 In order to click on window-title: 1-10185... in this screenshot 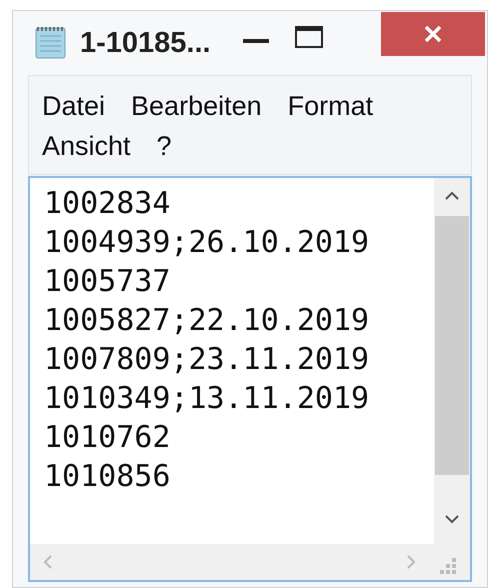, I will do `click(145, 43)`.